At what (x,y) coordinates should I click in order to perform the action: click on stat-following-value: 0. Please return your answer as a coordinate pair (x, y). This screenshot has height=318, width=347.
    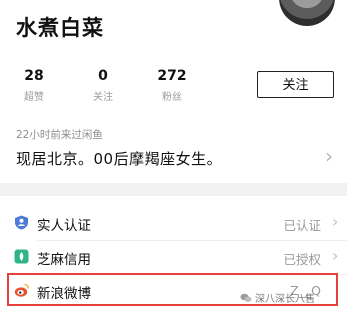
    Looking at the image, I should click on (103, 76).